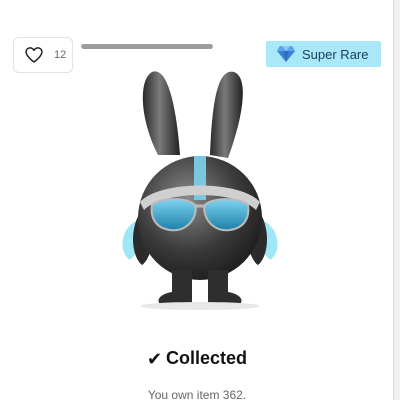 The height and width of the screenshot is (402, 400). Describe the element at coordinates (207, 358) in the screenshot. I see `status-label: Collected` at that location.